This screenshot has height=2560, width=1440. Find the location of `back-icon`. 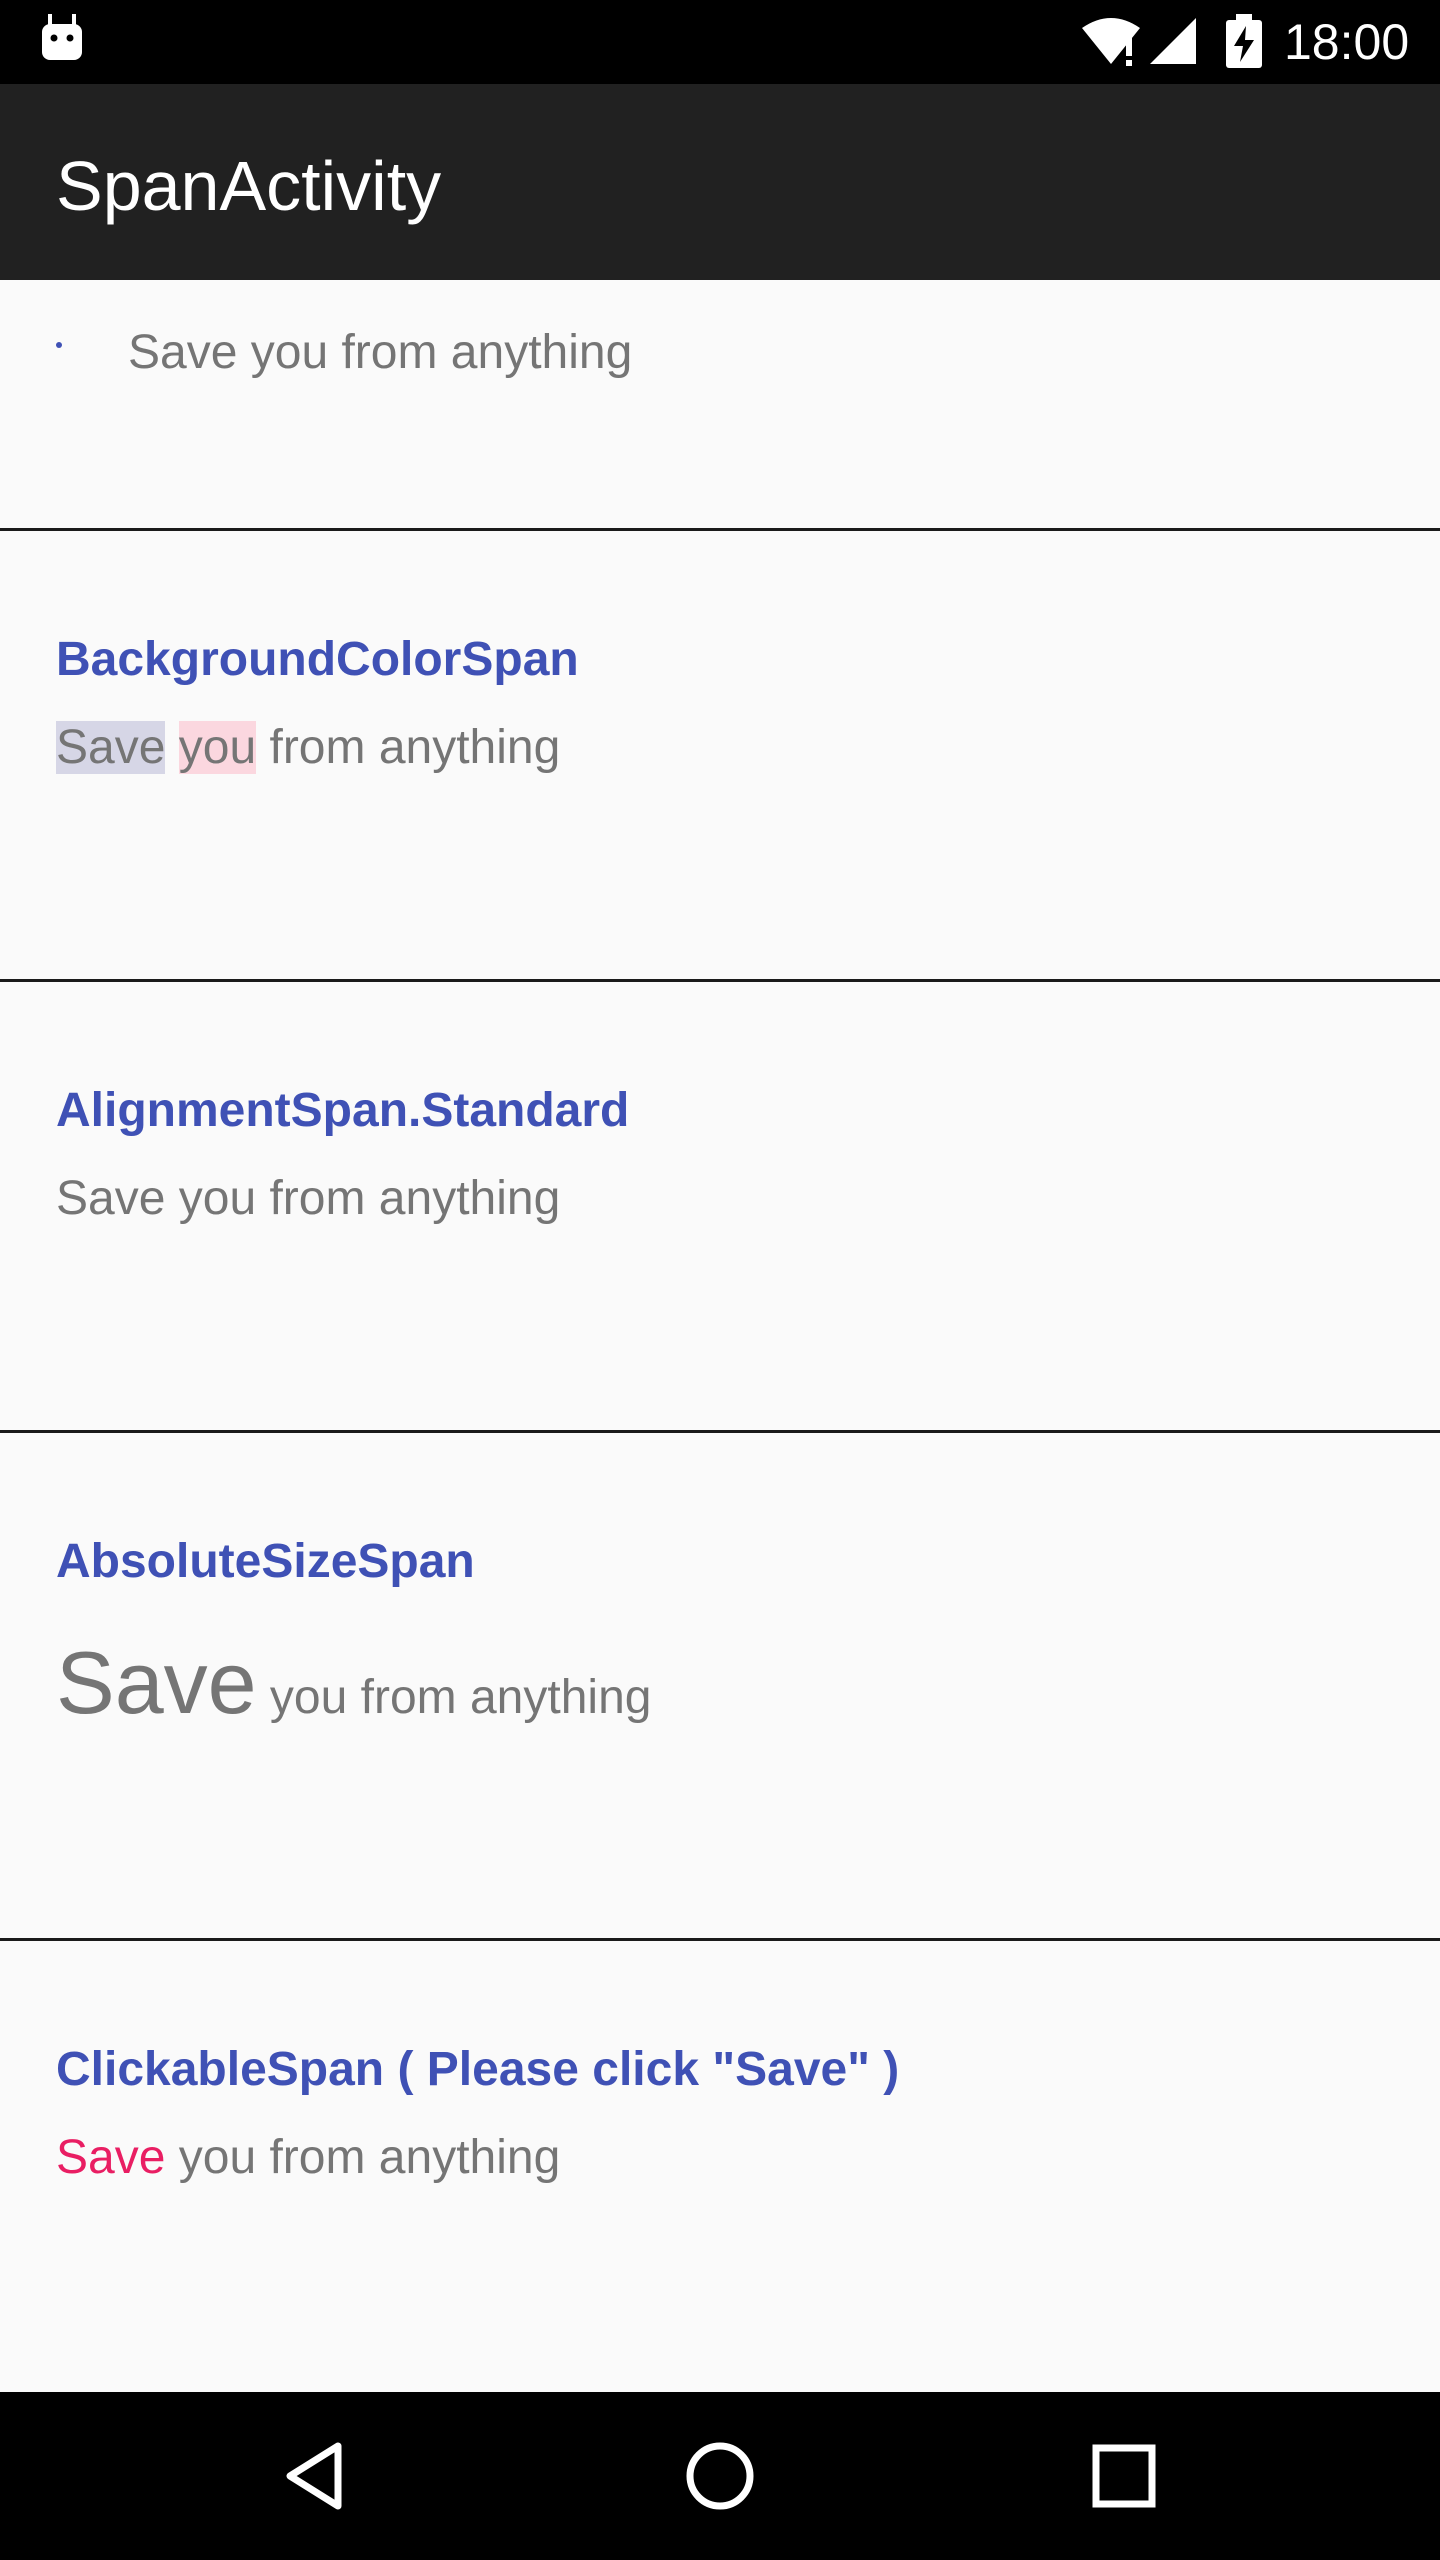

back-icon is located at coordinates (316, 2476).